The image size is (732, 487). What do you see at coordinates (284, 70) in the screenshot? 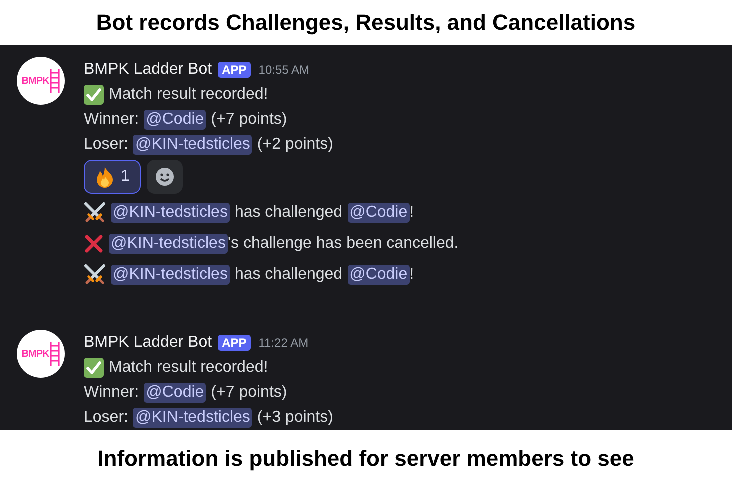
I see `message-time: 10:55 AM` at bounding box center [284, 70].